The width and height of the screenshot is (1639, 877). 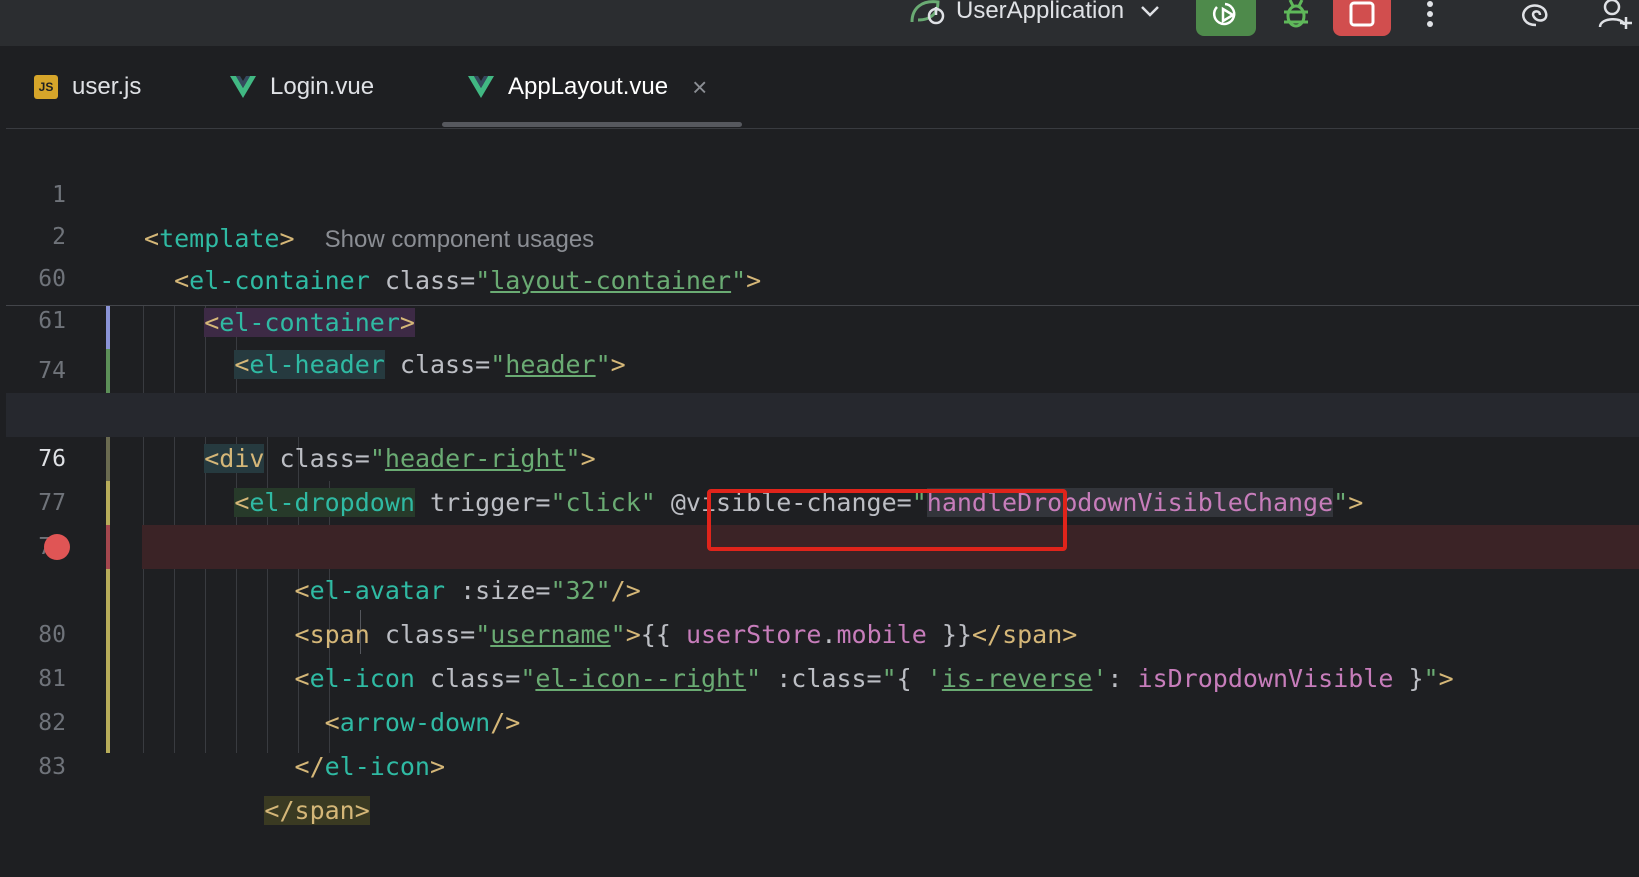 I want to click on ai-assistant-button, so click(x=1536, y=18).